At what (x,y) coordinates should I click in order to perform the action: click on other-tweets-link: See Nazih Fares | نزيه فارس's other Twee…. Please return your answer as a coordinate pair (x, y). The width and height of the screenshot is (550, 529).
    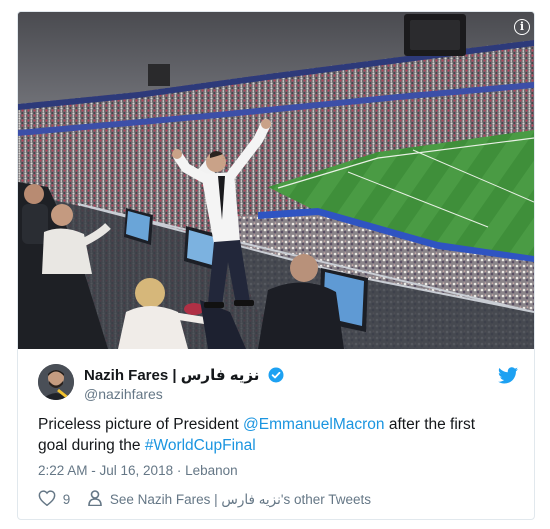
    Looking at the image, I should click on (240, 499).